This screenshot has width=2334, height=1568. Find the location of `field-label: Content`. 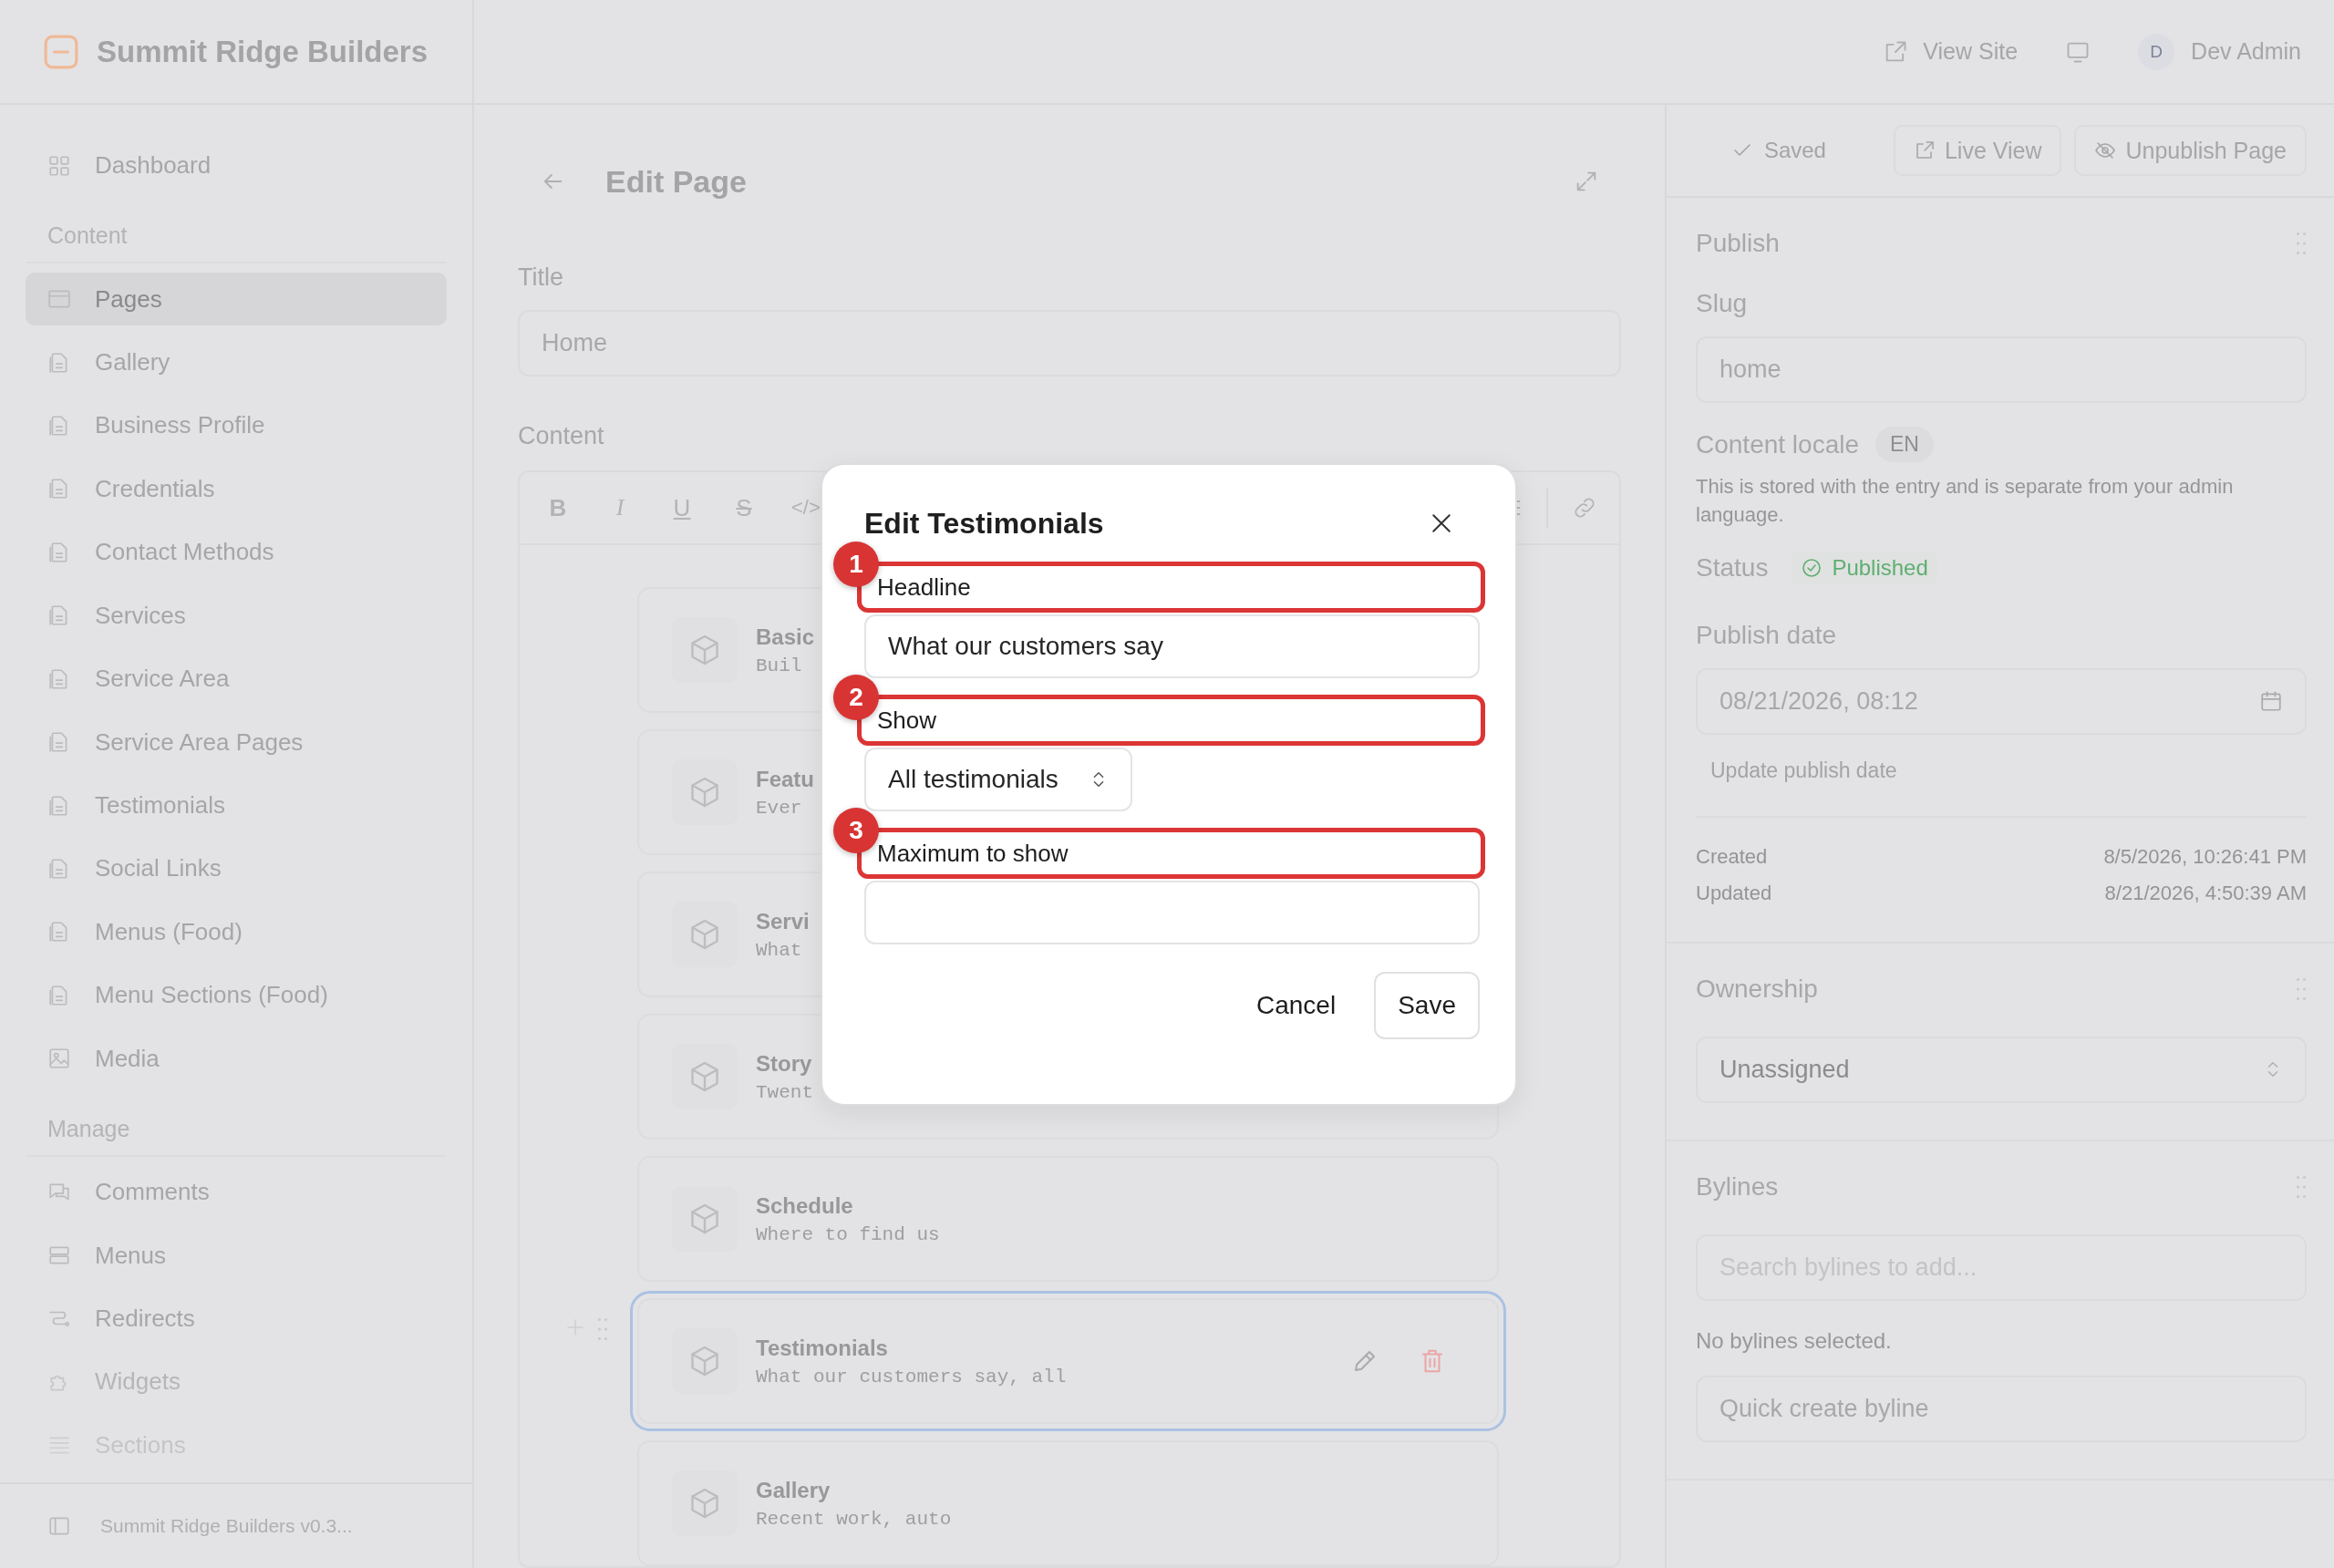

field-label: Content is located at coordinates (561, 436).